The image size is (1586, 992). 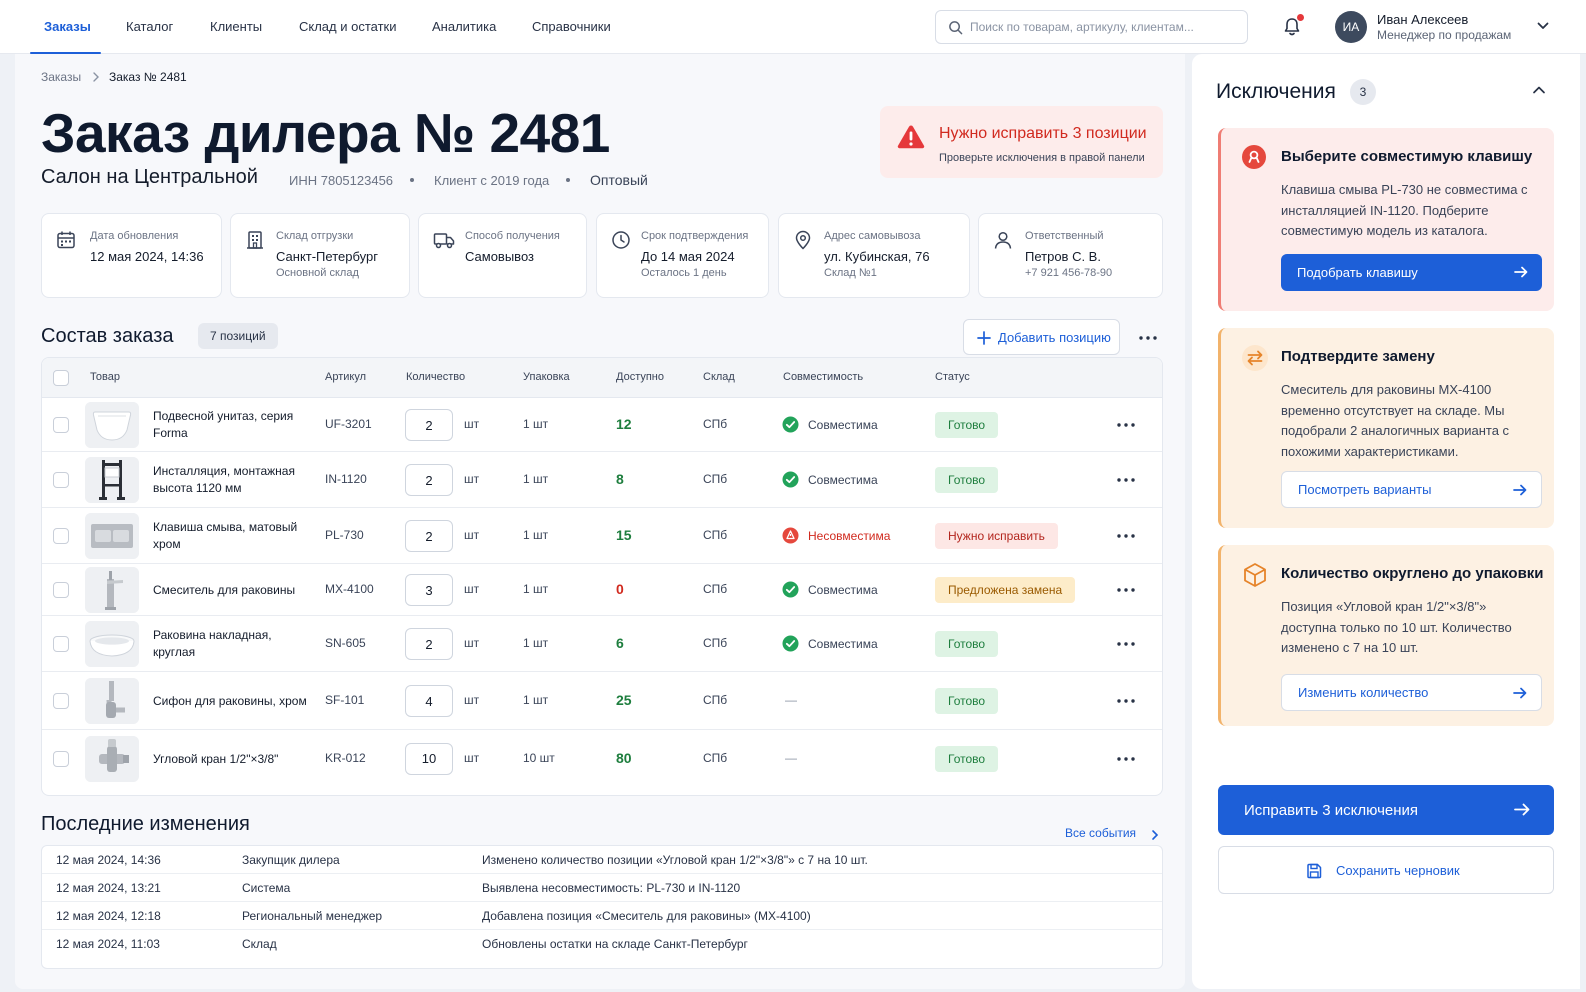 What do you see at coordinates (233, 536) in the screenshot?
I see `product-name: Клавиша смыва, матовый хром` at bounding box center [233, 536].